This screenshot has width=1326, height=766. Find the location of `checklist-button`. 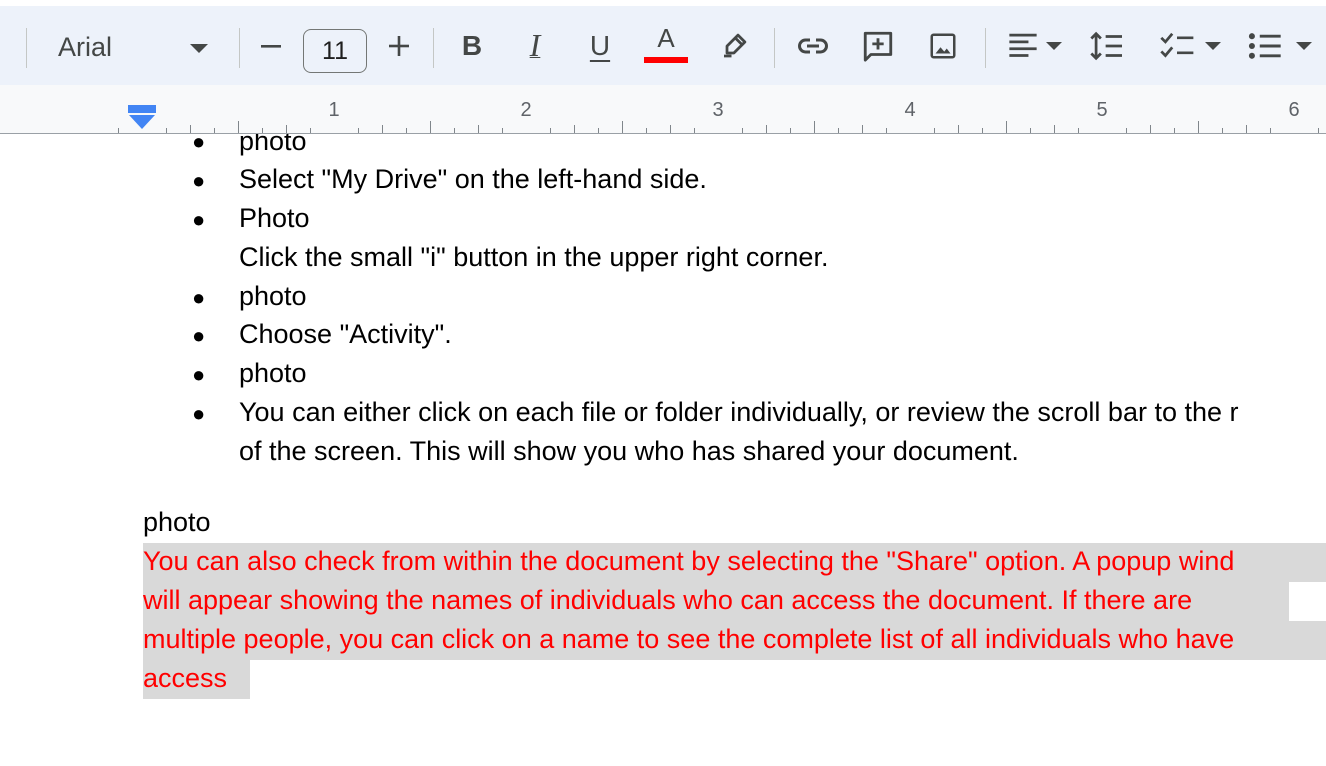

checklist-button is located at coordinates (1190, 45).